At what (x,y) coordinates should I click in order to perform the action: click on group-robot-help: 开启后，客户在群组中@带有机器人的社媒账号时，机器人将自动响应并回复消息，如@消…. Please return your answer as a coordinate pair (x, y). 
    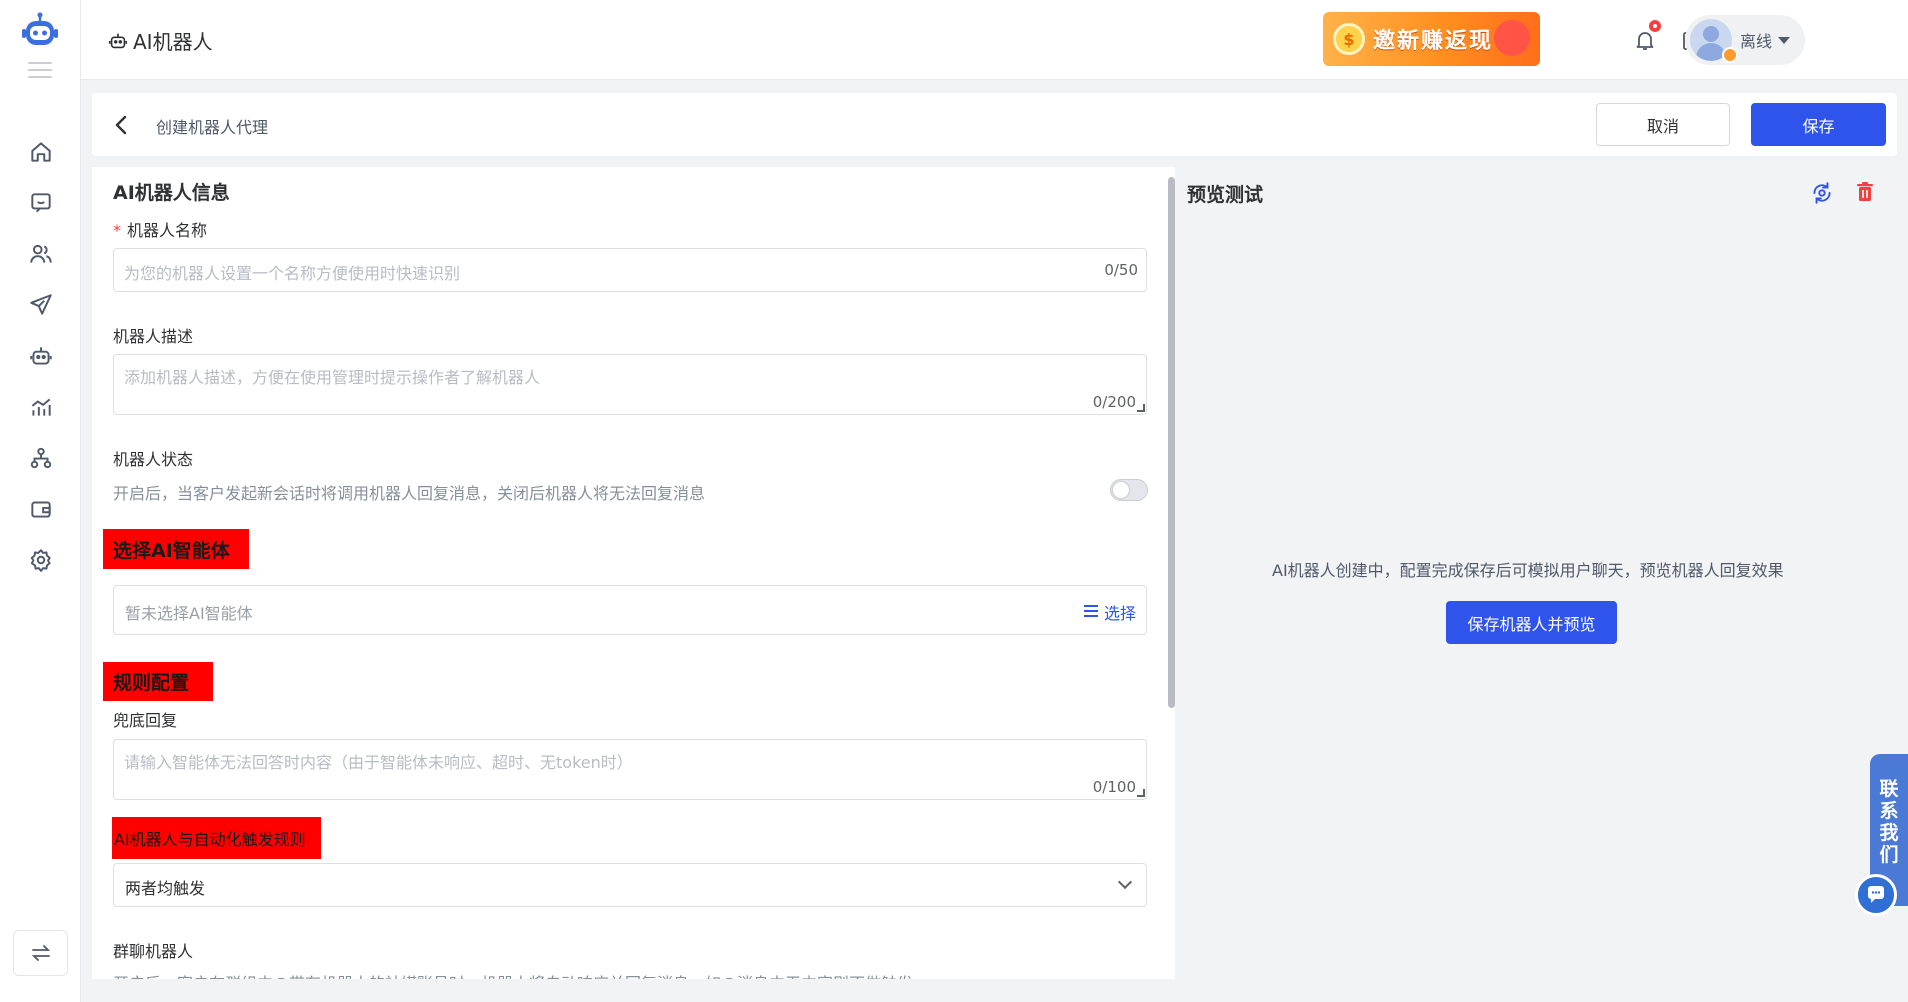
    Looking at the image, I should click on (513, 974).